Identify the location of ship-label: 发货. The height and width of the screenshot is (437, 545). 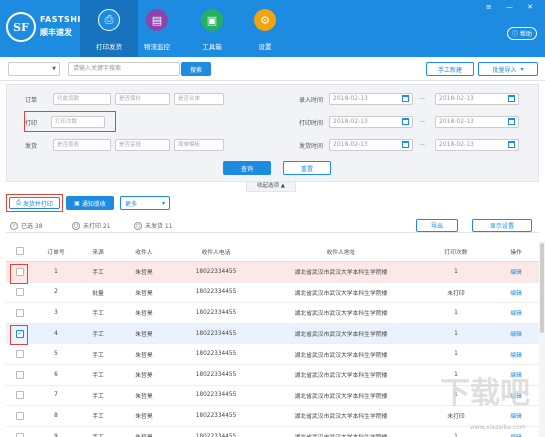
(30, 146).